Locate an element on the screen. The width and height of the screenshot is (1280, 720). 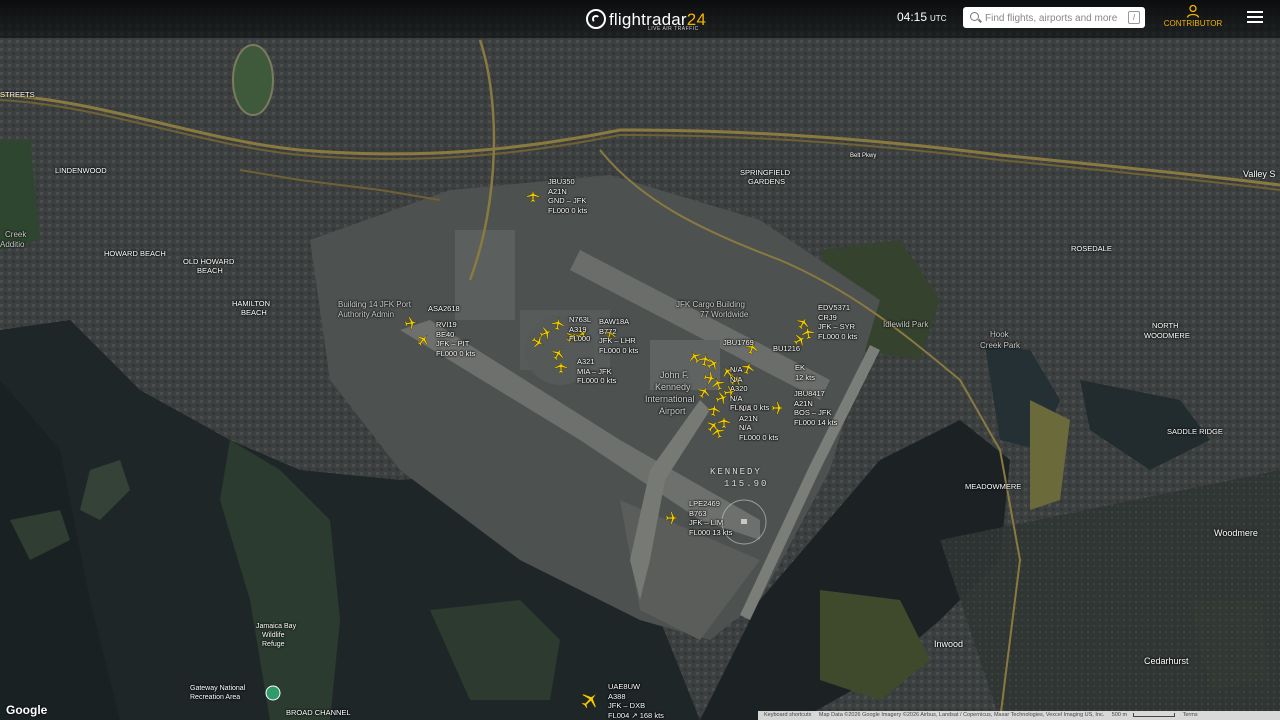
flight-label-a321: A321 MIA – JFK FL000 0 kts is located at coordinates (596, 371).